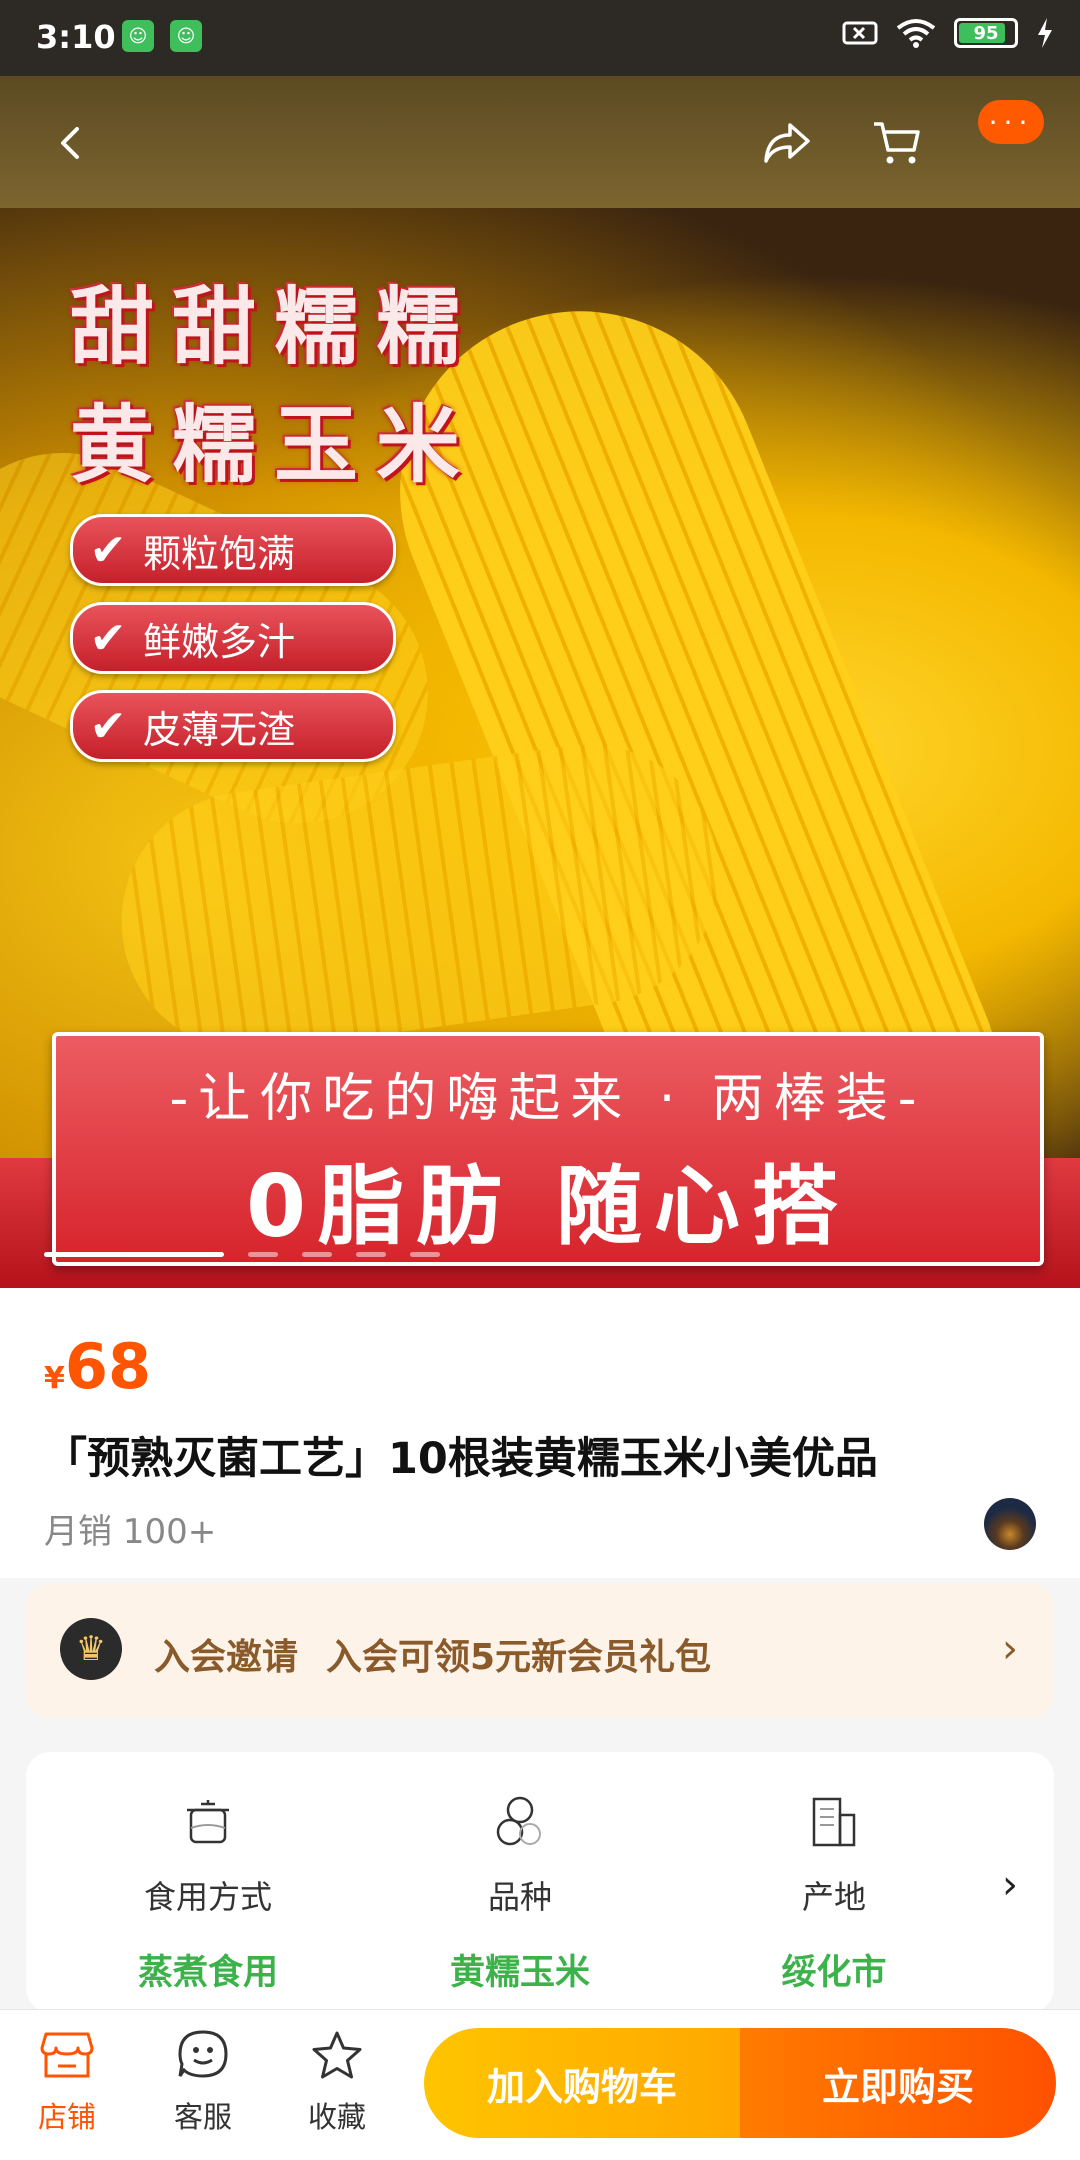  I want to click on variety-icon, so click(520, 1822).